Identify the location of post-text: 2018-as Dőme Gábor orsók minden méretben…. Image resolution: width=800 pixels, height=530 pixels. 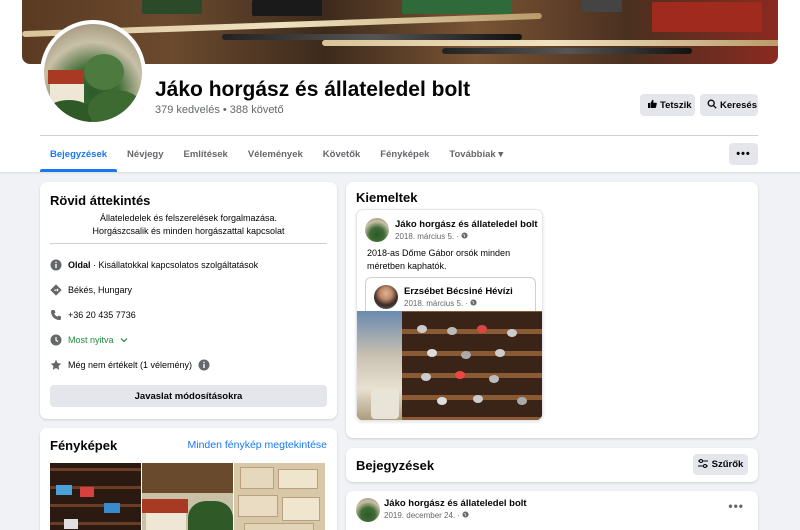
(438, 260).